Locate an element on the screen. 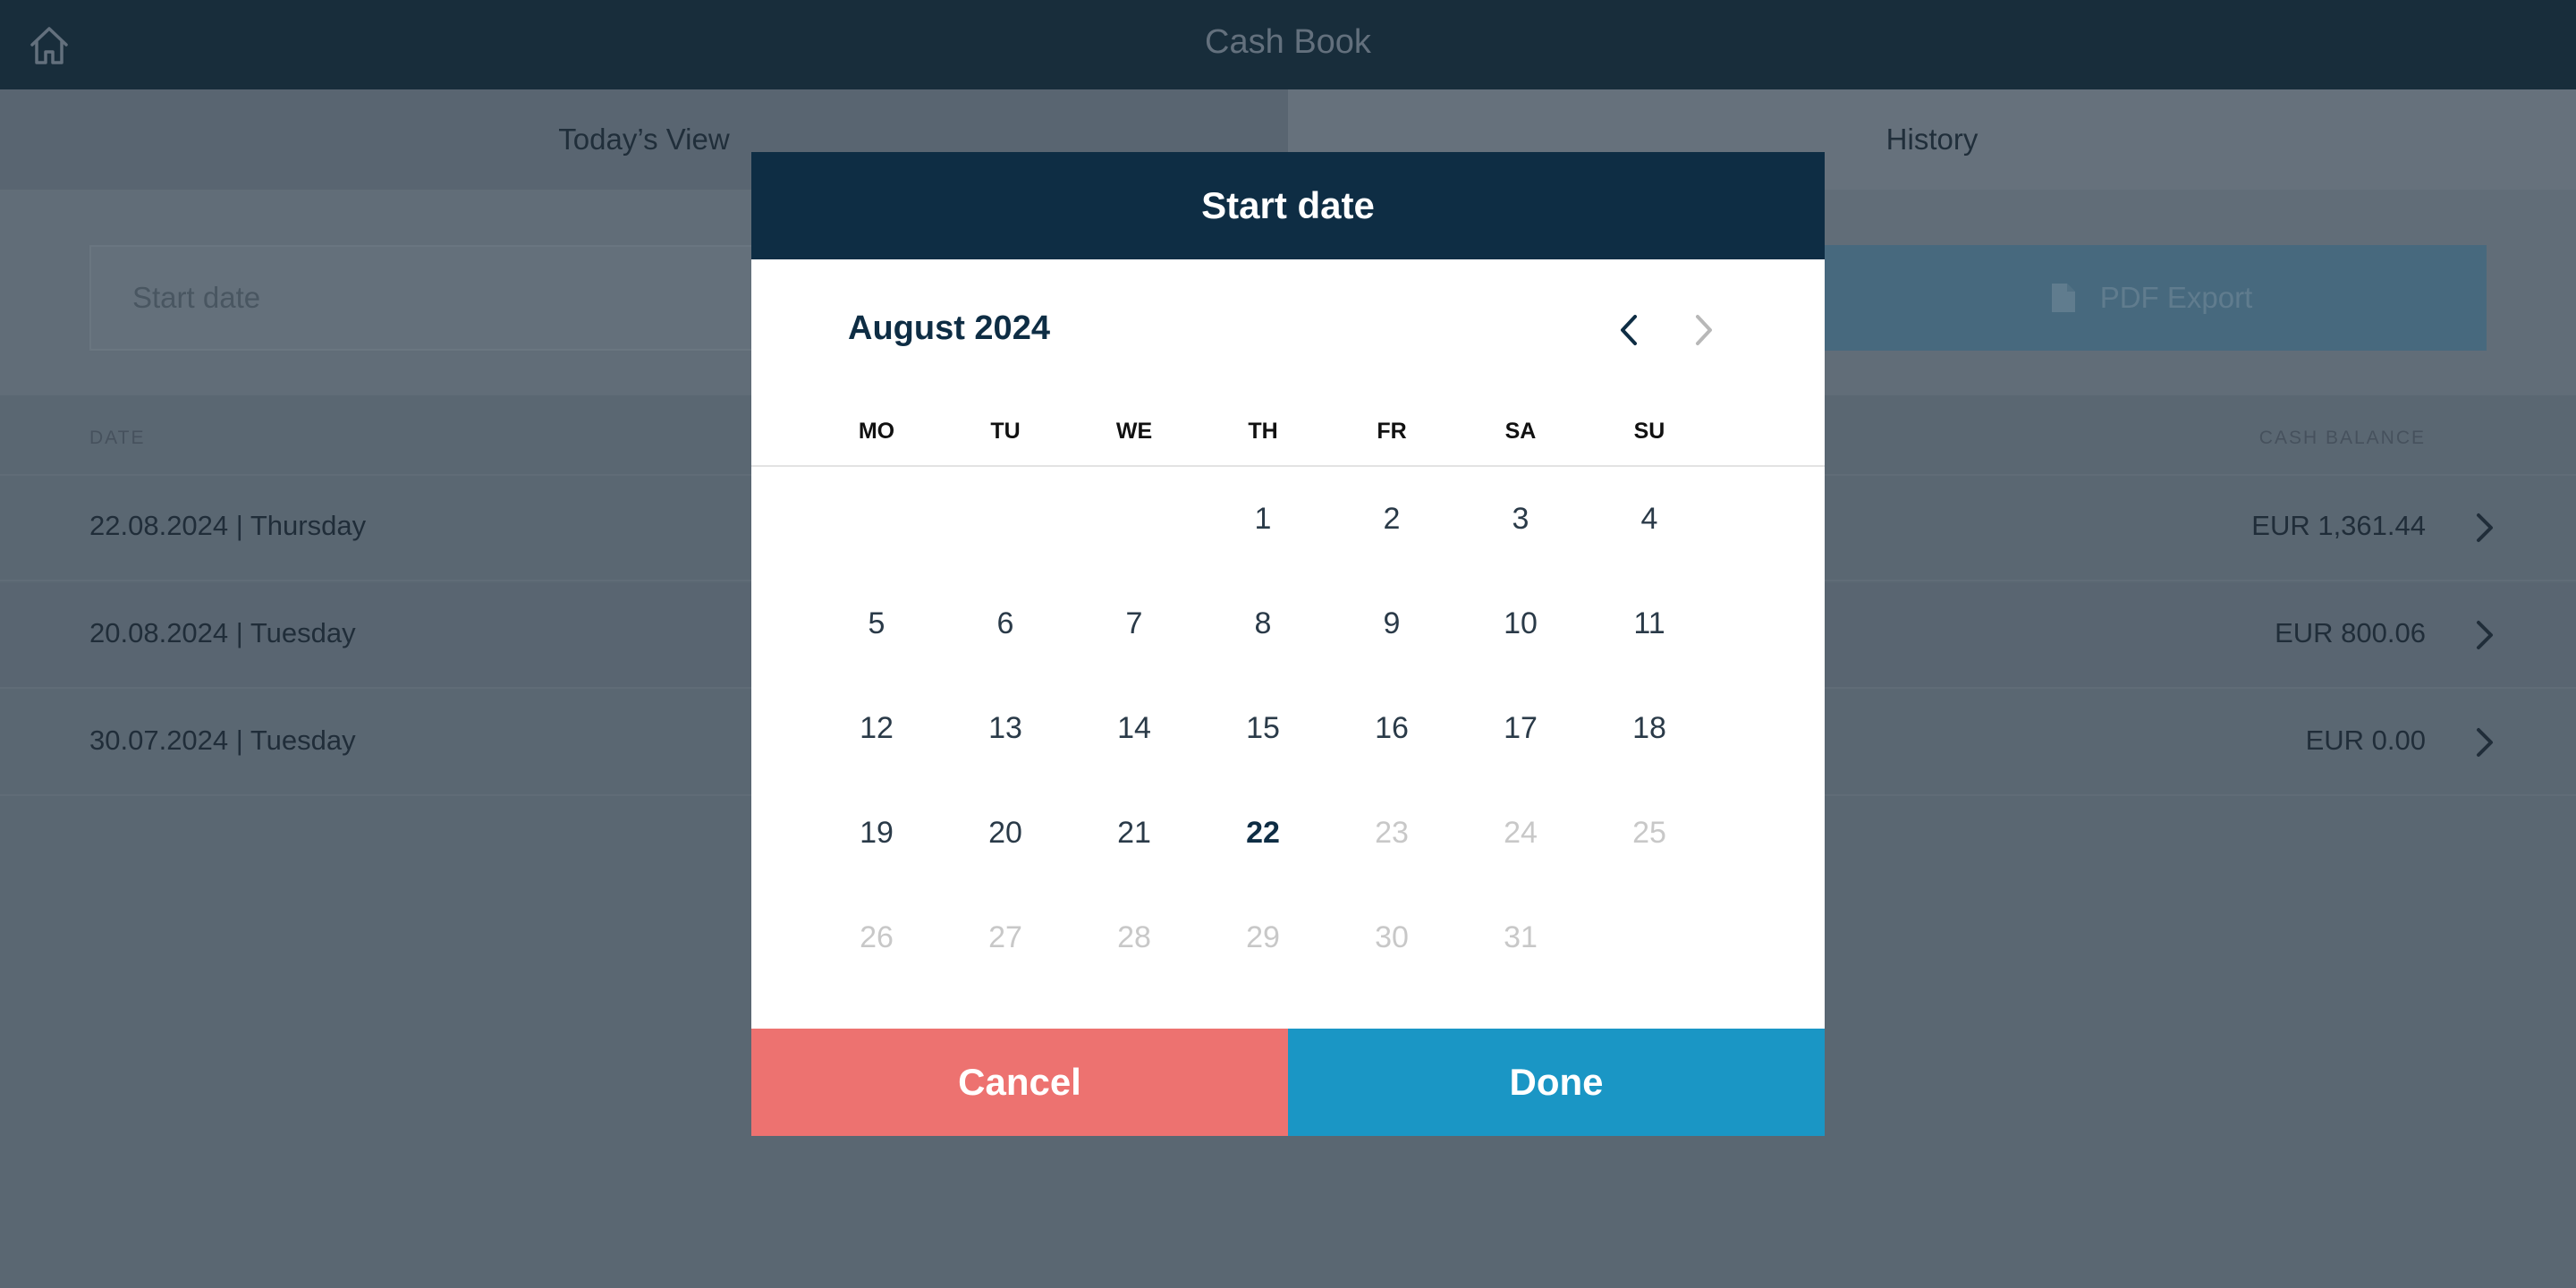 The height and width of the screenshot is (1288, 2576). calendar-day: 14 is located at coordinates (1134, 728).